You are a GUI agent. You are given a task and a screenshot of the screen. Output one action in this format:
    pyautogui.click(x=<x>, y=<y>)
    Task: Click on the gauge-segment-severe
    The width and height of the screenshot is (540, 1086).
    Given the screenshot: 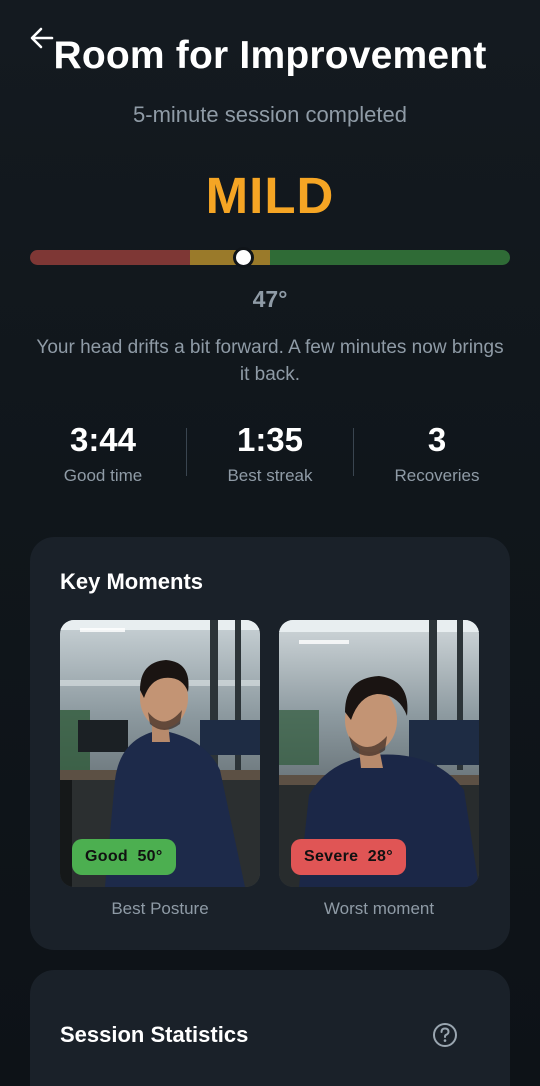 What is the action you would take?
    pyautogui.click(x=110, y=257)
    